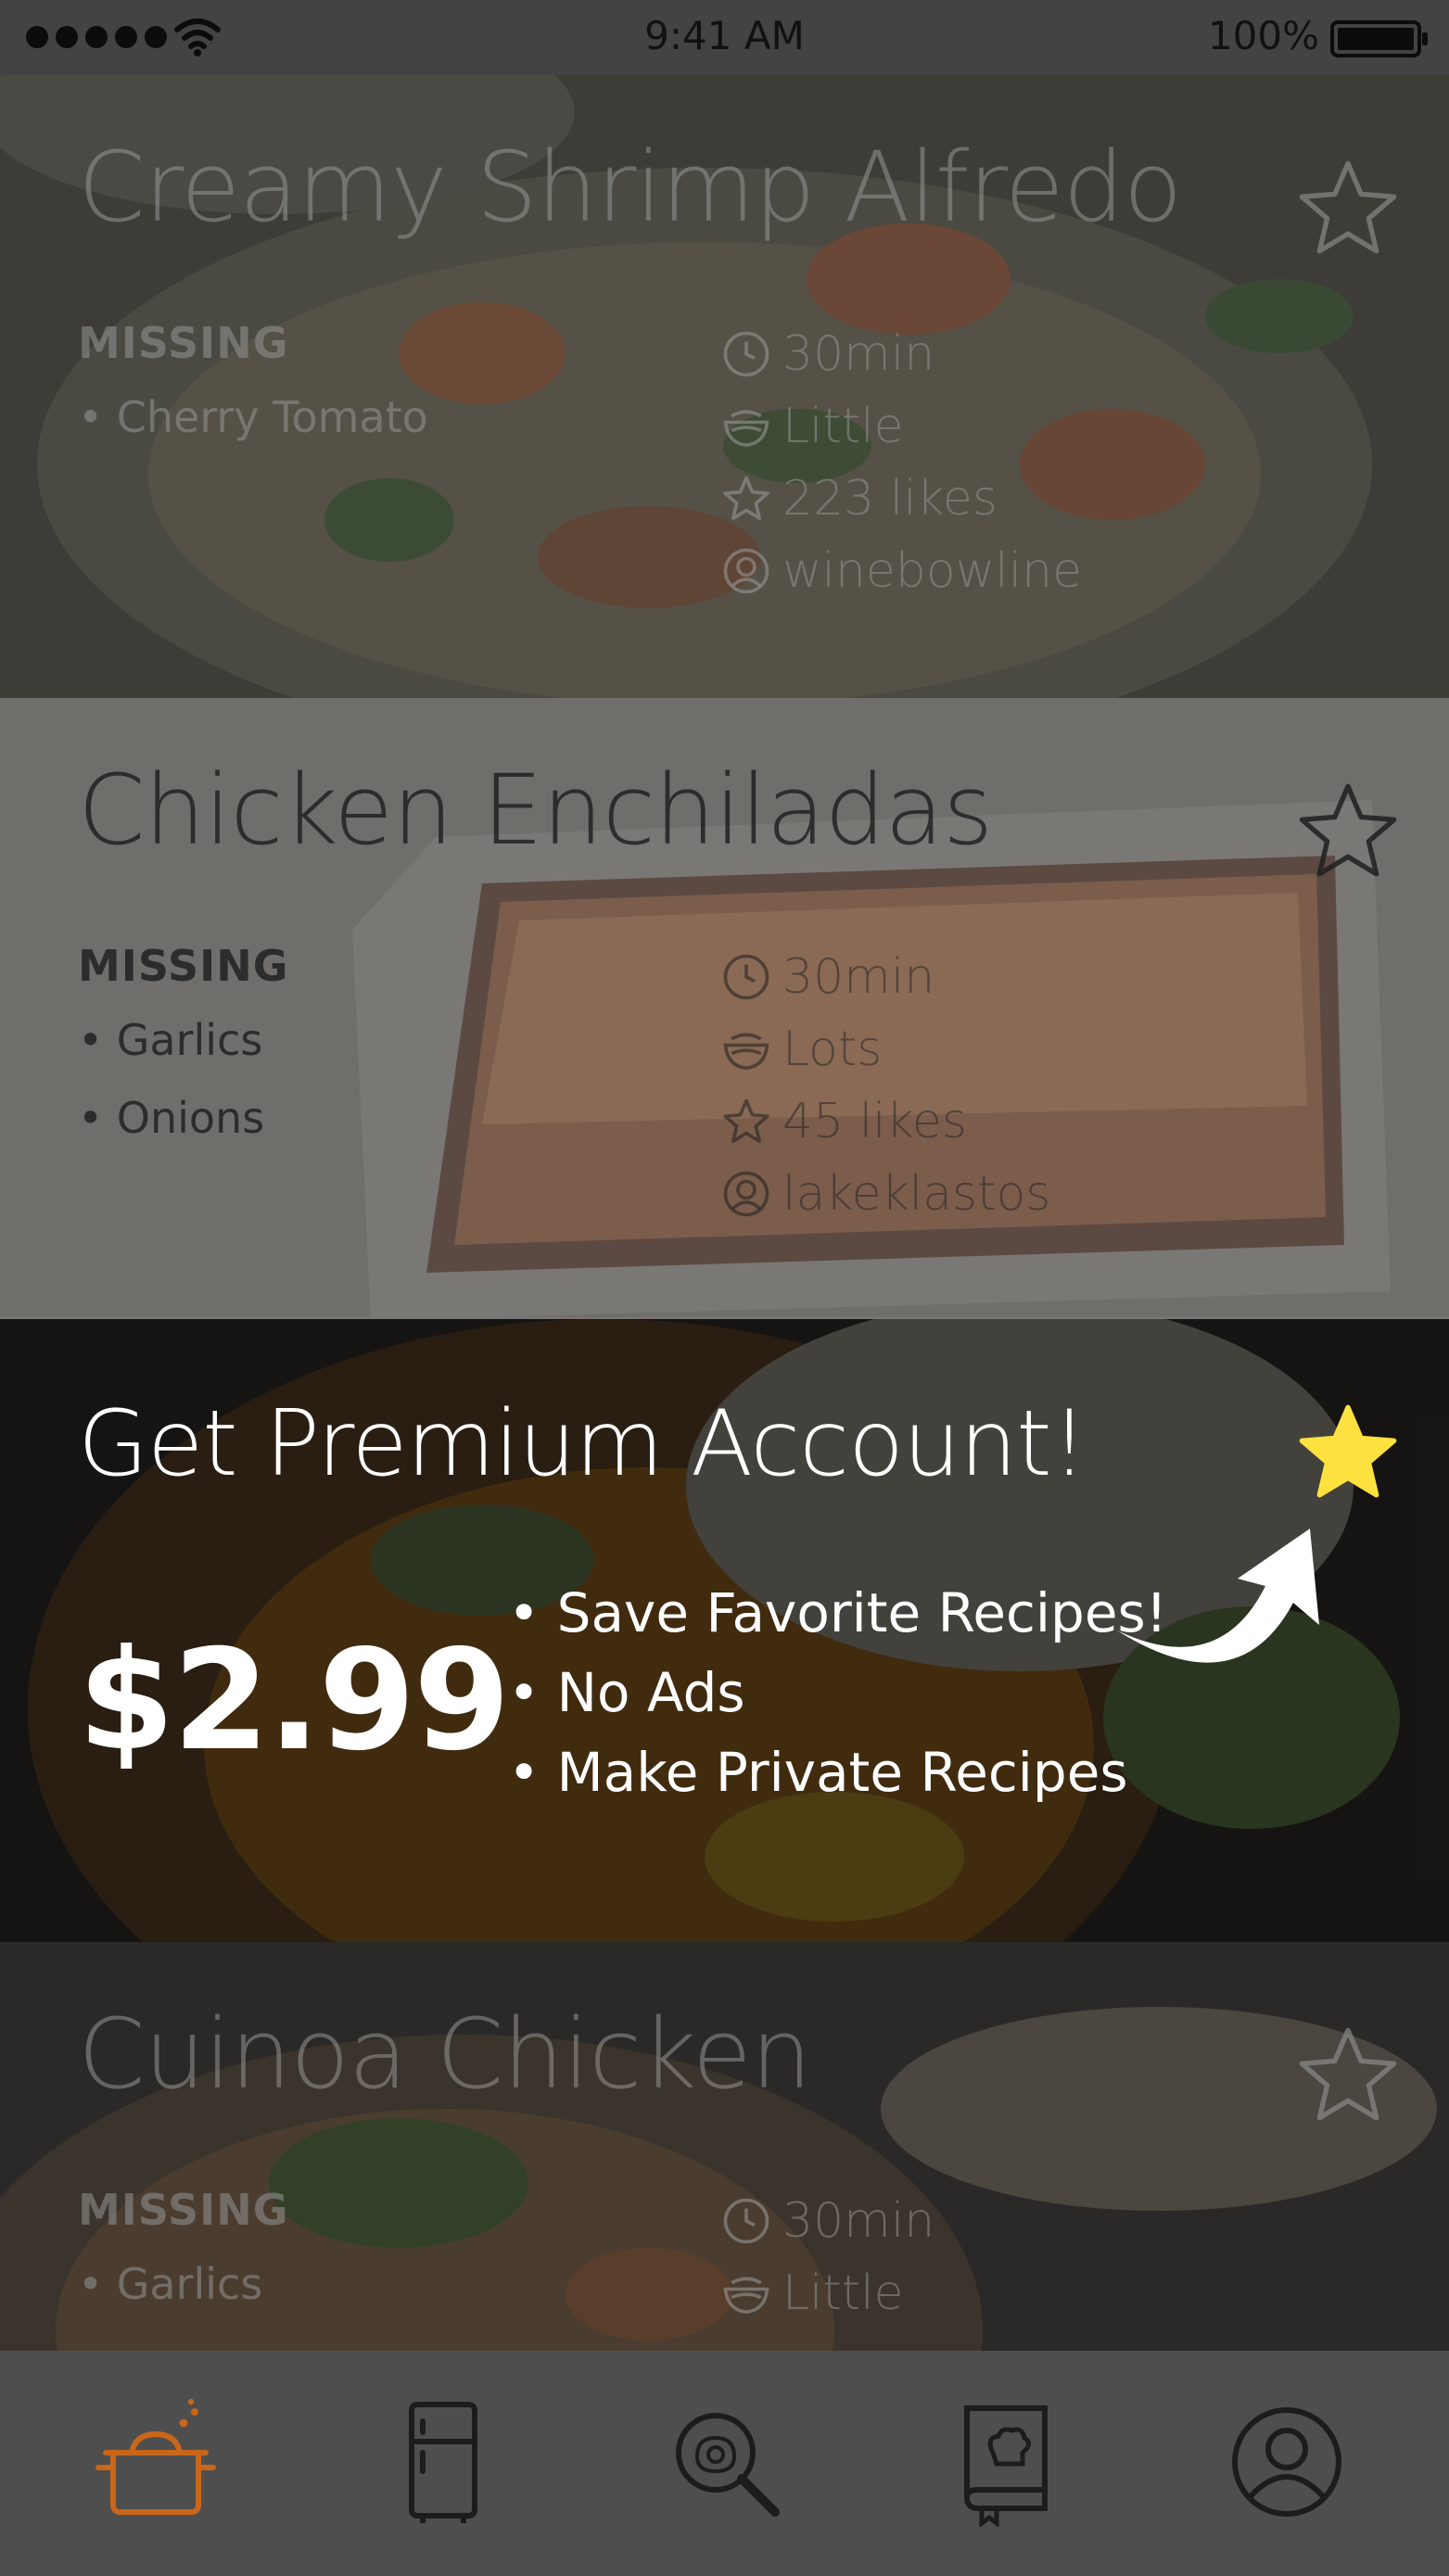  I want to click on battery-percentage: 100%, so click(1263, 35).